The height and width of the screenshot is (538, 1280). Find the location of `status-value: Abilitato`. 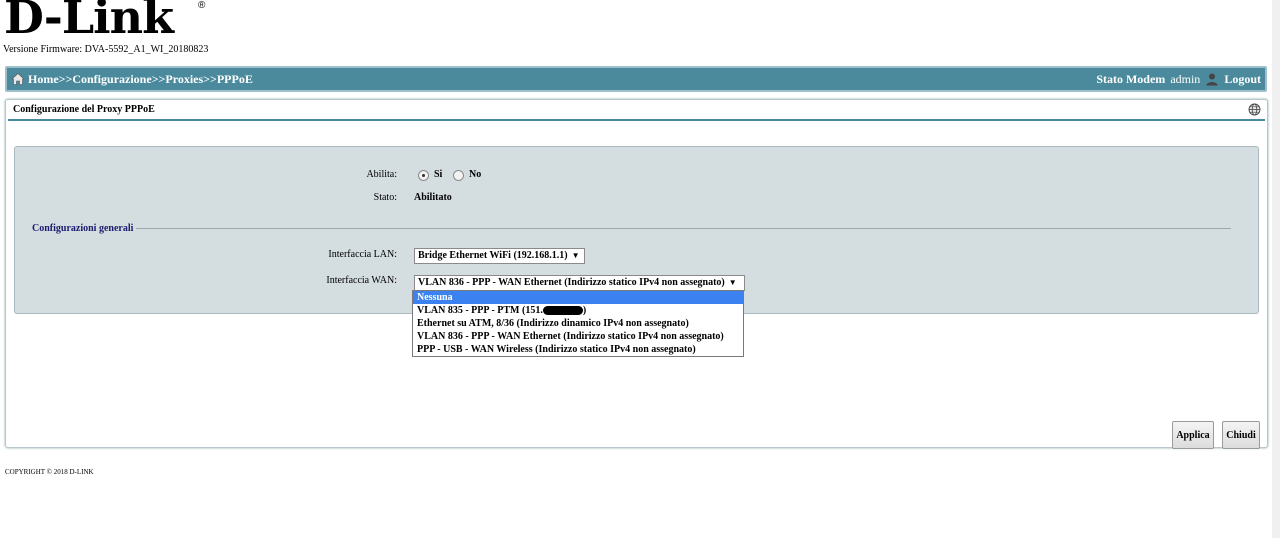

status-value: Abilitato is located at coordinates (433, 197).